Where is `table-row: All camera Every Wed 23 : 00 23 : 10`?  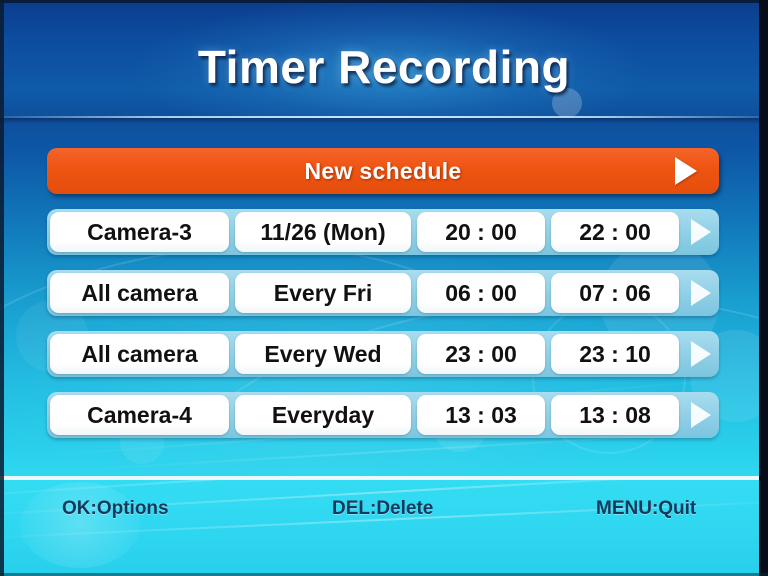
table-row: All camera Every Wed 23 : 00 23 : 10 is located at coordinates (383, 354).